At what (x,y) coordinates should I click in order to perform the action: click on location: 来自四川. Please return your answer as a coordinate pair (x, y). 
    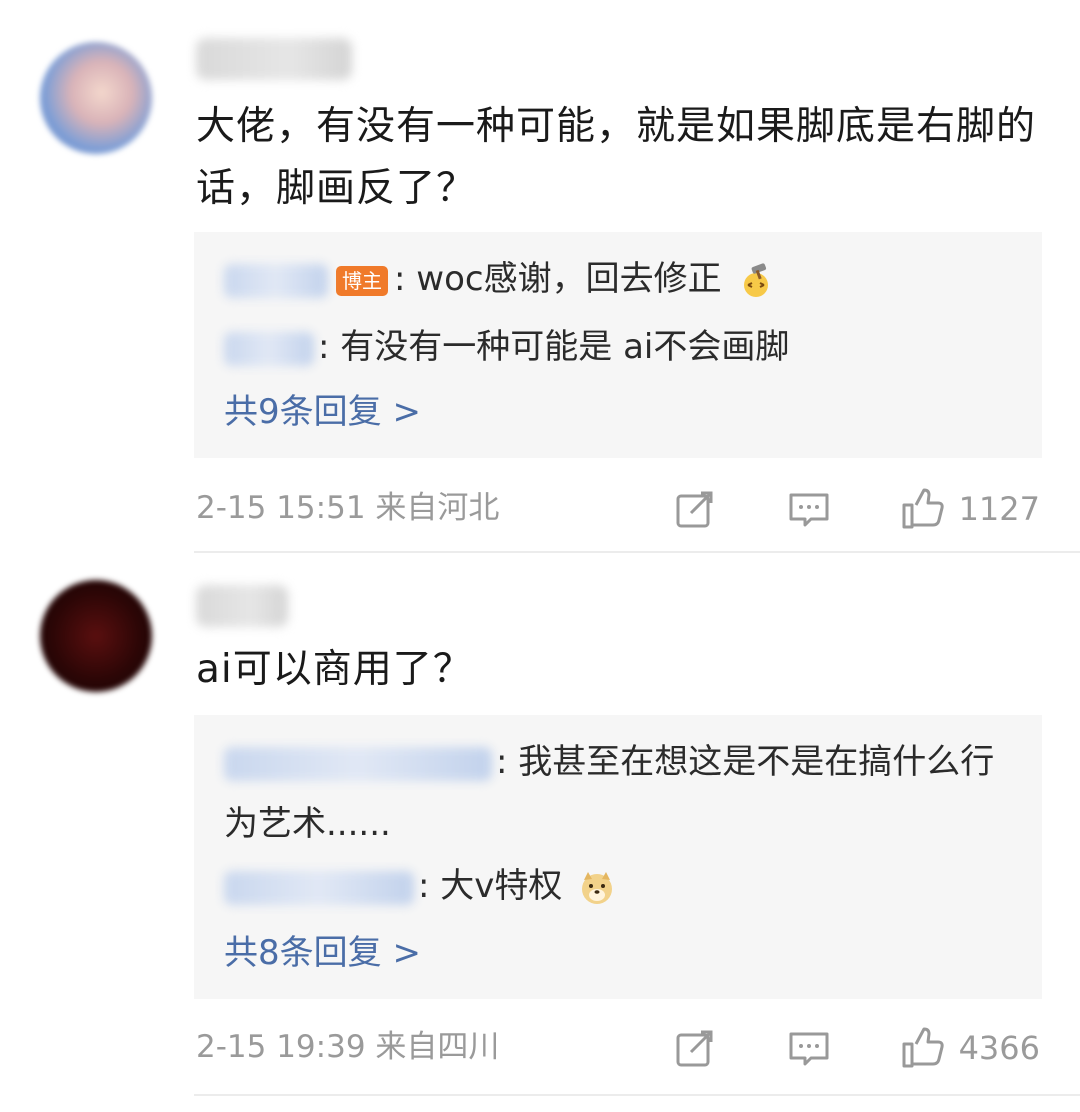
    Looking at the image, I should click on (437, 1047).